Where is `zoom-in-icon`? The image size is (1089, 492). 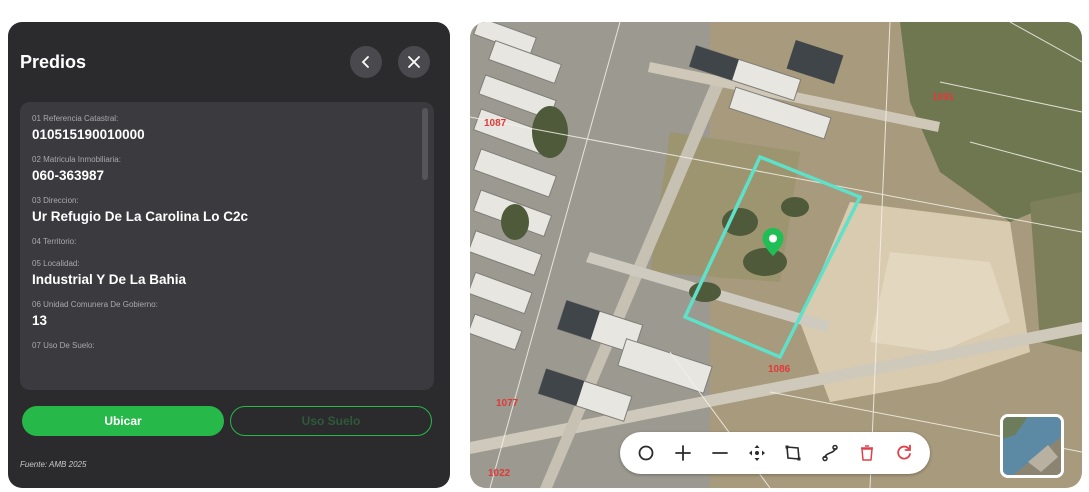
zoom-in-icon is located at coordinates (683, 453).